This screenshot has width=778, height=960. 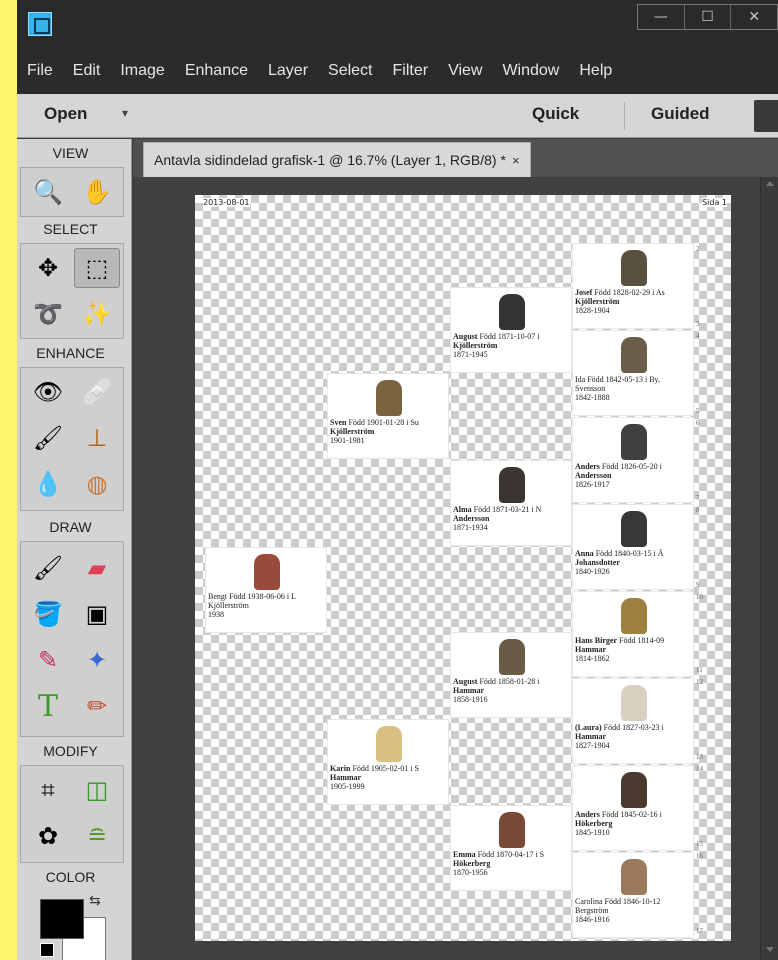 What do you see at coordinates (97, 614) in the screenshot?
I see `gradient-tool-icon: ▣` at bounding box center [97, 614].